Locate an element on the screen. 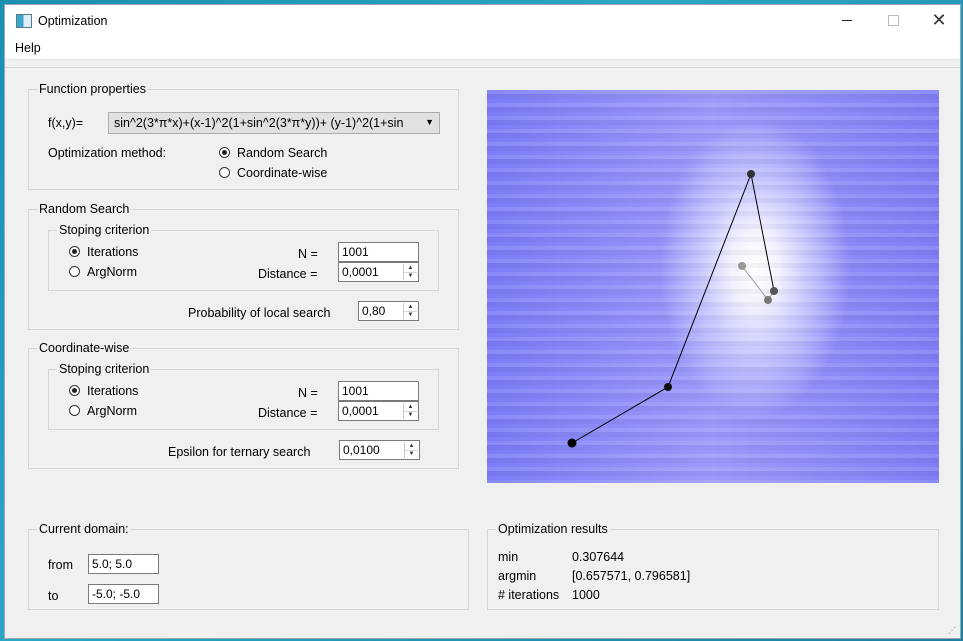  minimize-icon is located at coordinates (847, 20).